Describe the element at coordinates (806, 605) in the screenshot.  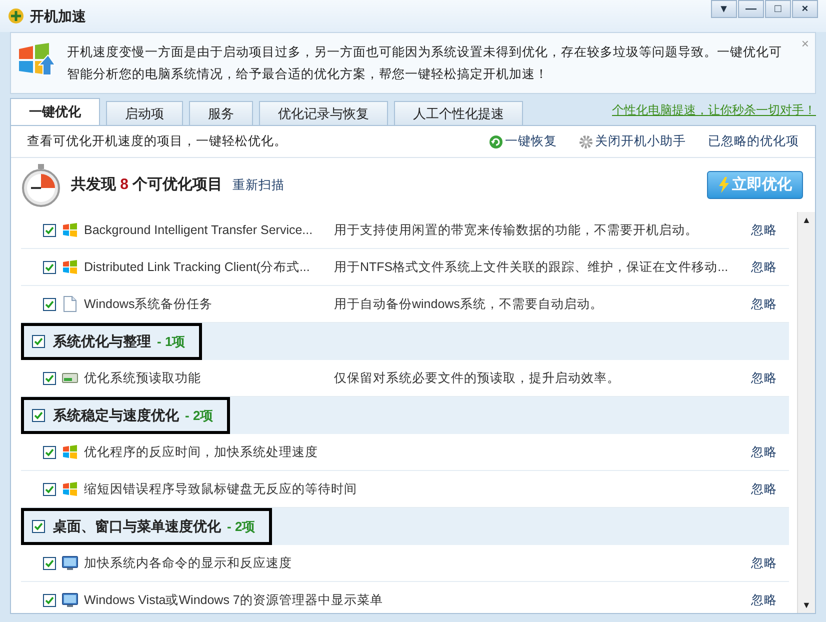
I see `scroll-down-arrow: ▼` at that location.